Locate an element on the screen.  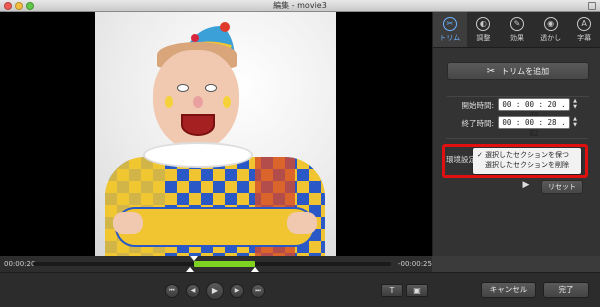
skip-forward-icon: ⏭ is located at coordinates (258, 291).